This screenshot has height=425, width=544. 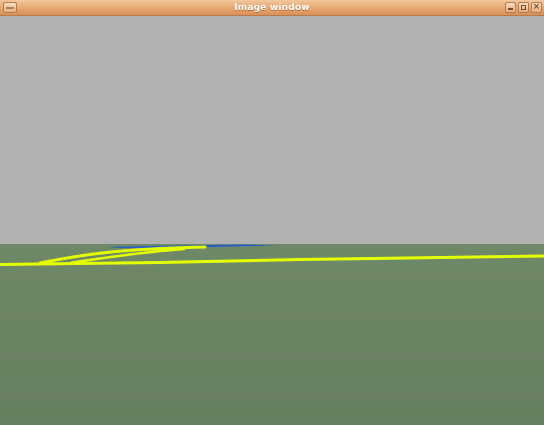 I want to click on maximize-icon, so click(x=523, y=7).